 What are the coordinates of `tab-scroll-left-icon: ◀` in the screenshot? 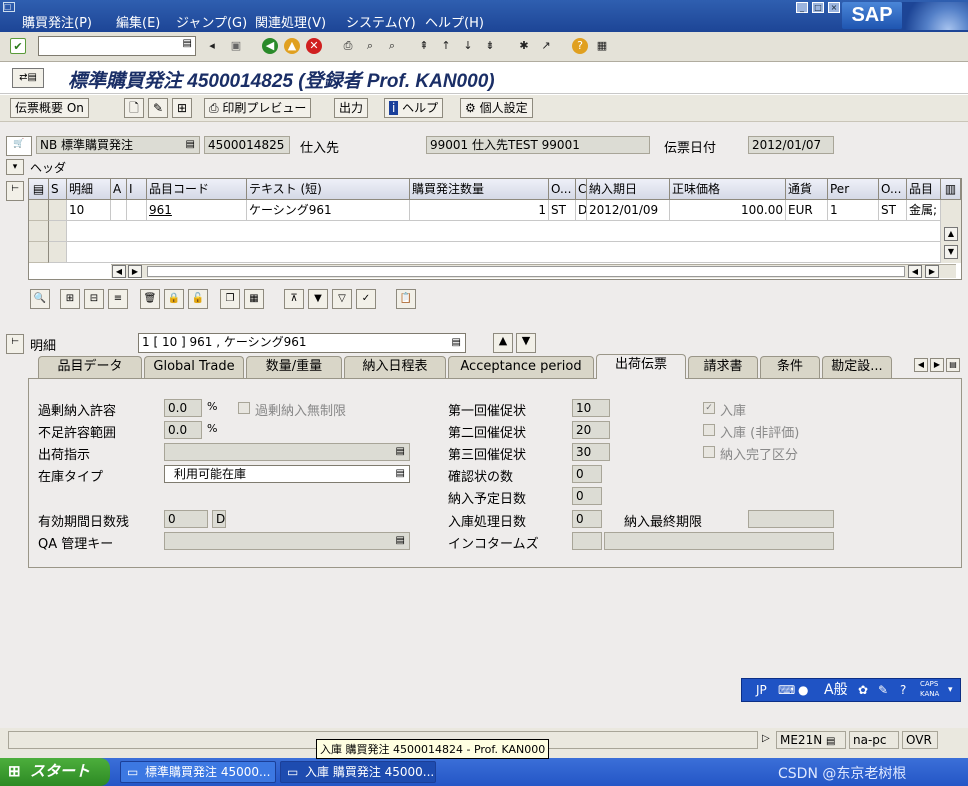 It's located at (921, 365).